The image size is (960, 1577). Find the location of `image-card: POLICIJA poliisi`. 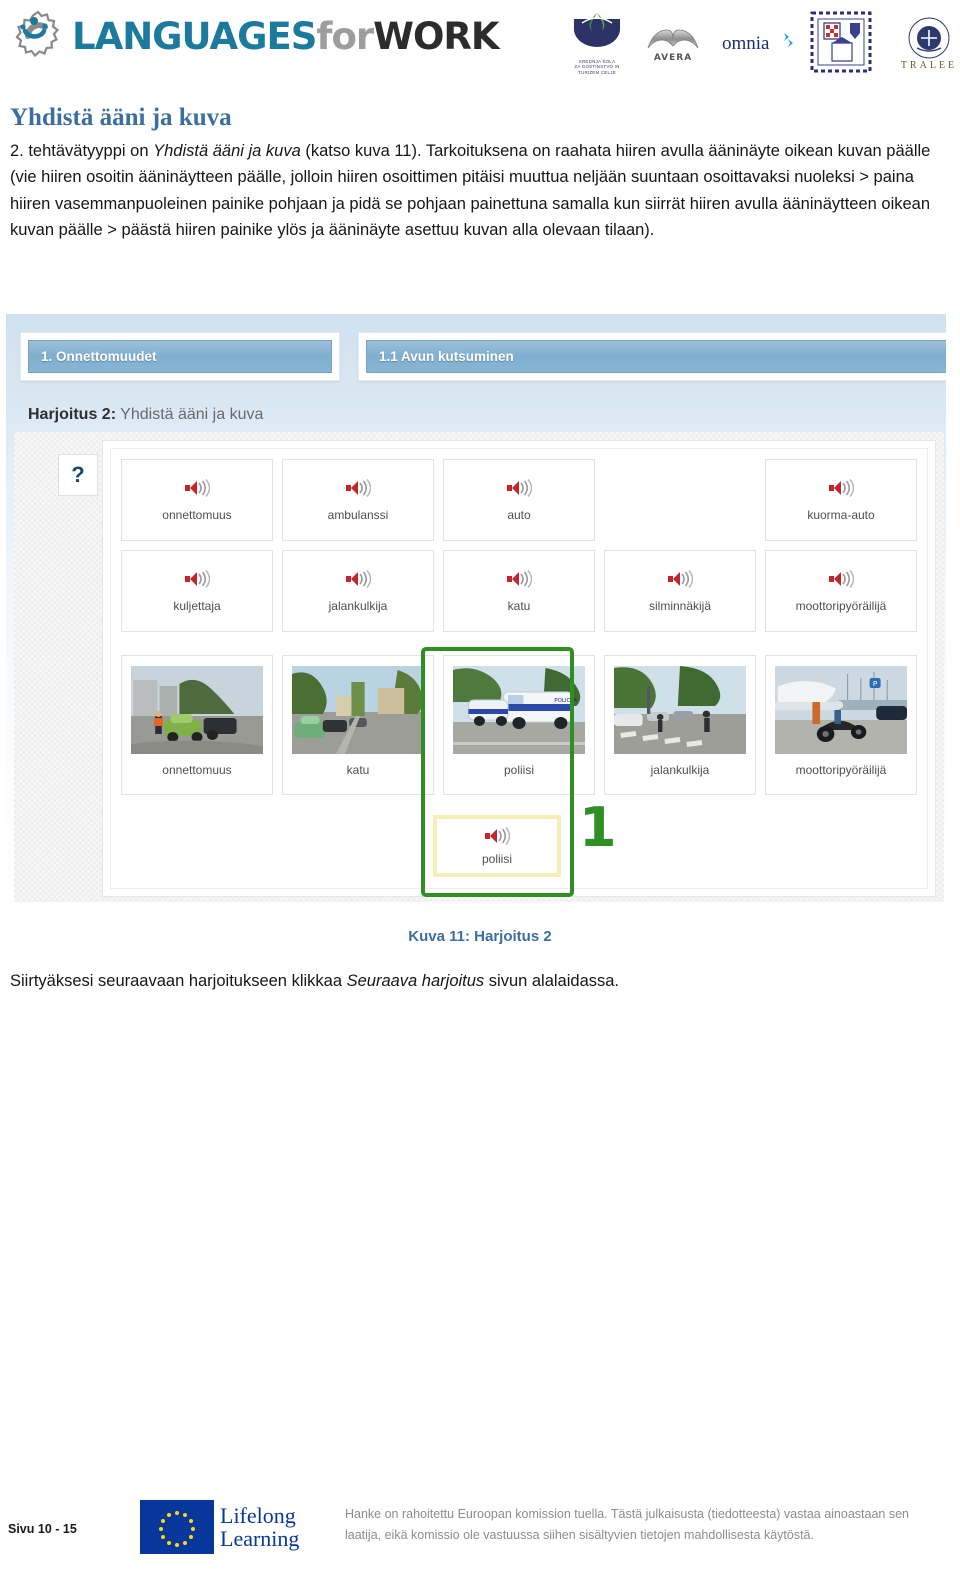

image-card: POLICIJA poliisi is located at coordinates (519, 725).